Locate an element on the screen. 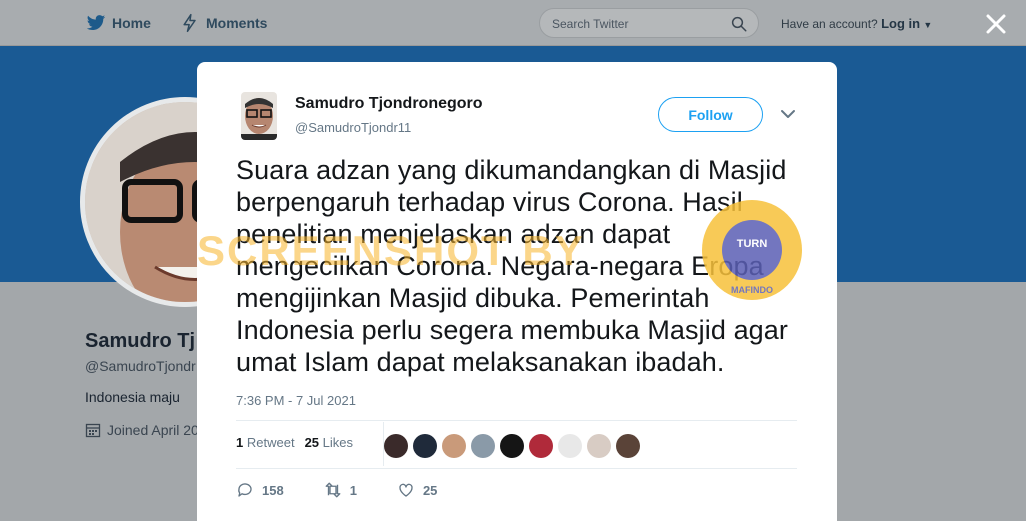  profile-handle: @SamudroTjondr is located at coordinates (140, 366).